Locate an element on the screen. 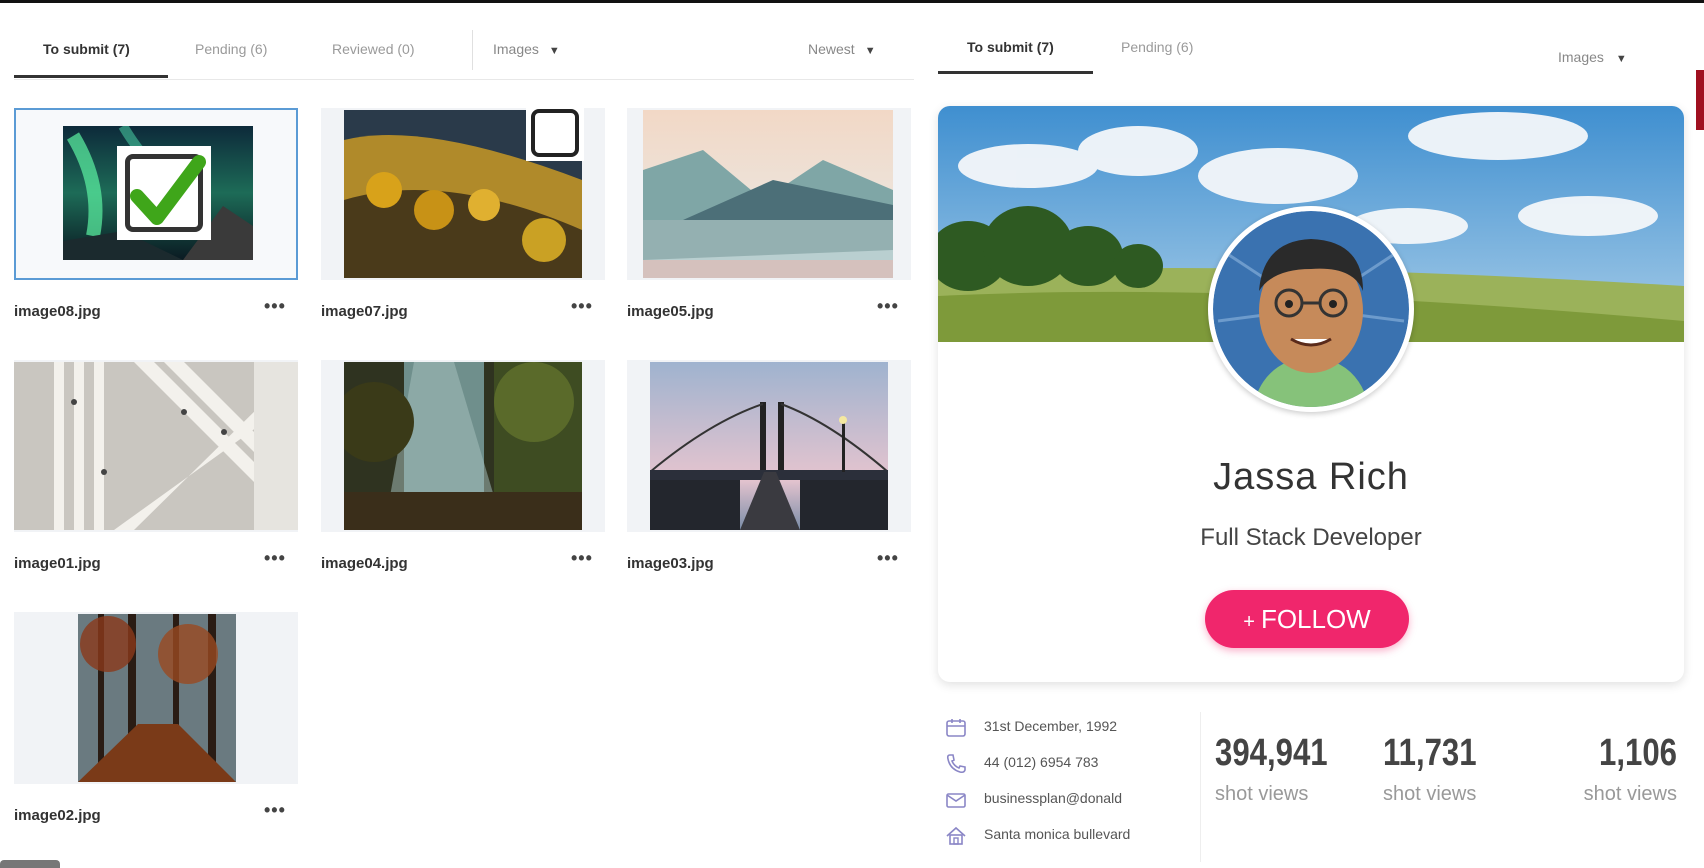 The height and width of the screenshot is (868, 1704). info-phone: 44 (012) 6954 783 is located at coordinates (1069, 765).